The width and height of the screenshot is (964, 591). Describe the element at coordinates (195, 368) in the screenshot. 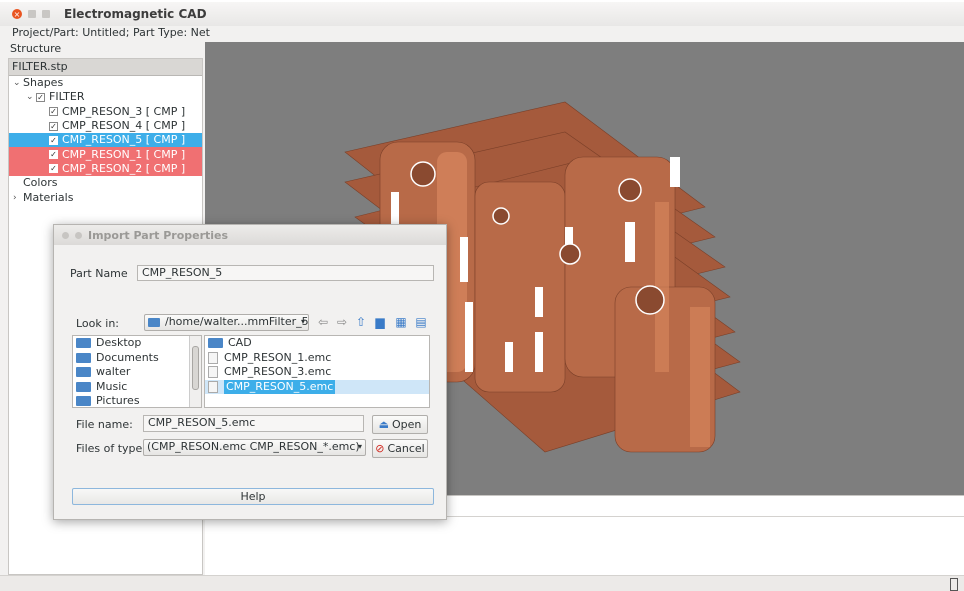

I see `scrollbar-thumb` at that location.